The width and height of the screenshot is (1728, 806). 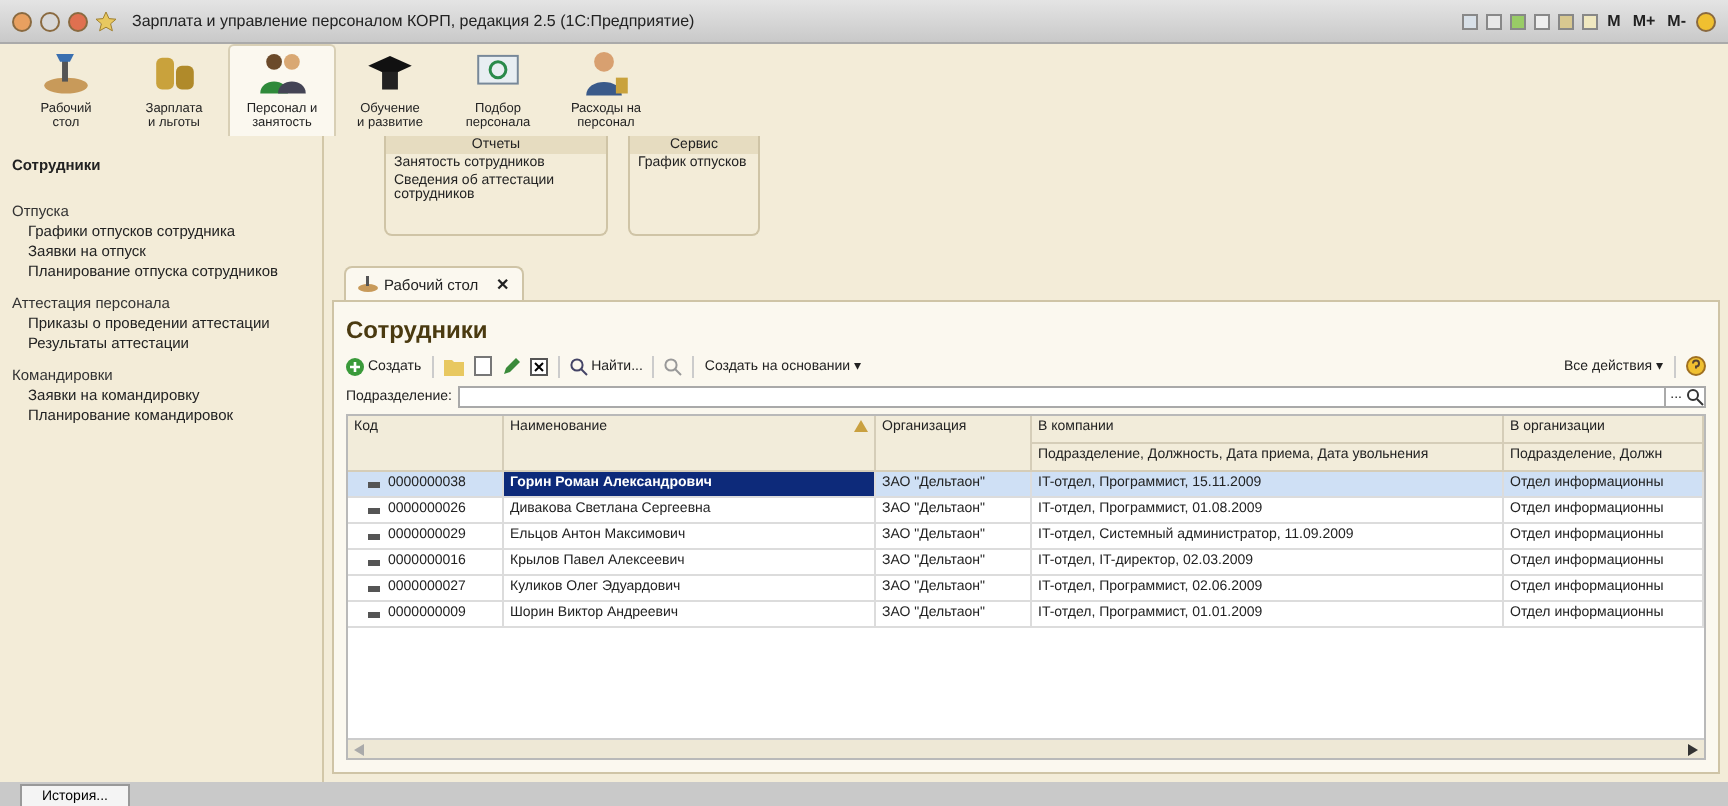 I want to click on help-icon, so click(x=1696, y=366).